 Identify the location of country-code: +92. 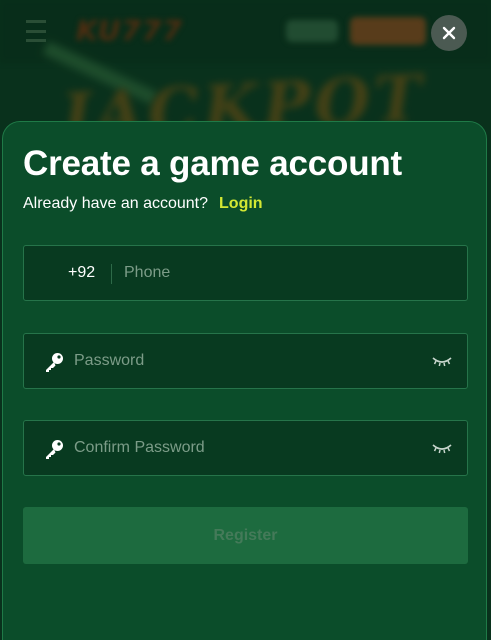
(81, 273).